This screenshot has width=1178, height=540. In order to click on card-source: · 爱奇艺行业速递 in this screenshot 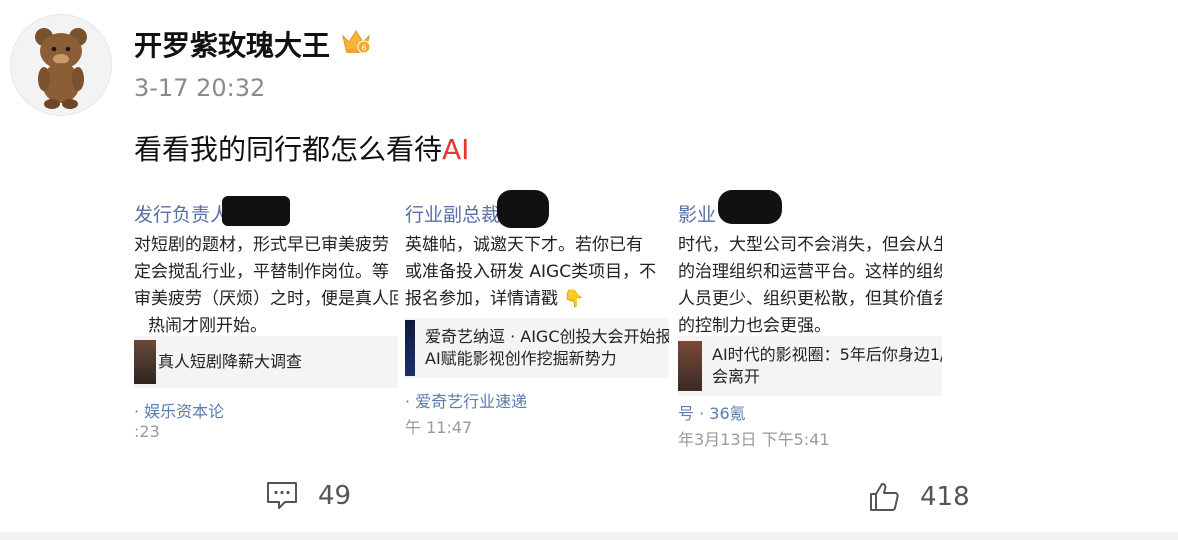, I will do `click(466, 401)`.